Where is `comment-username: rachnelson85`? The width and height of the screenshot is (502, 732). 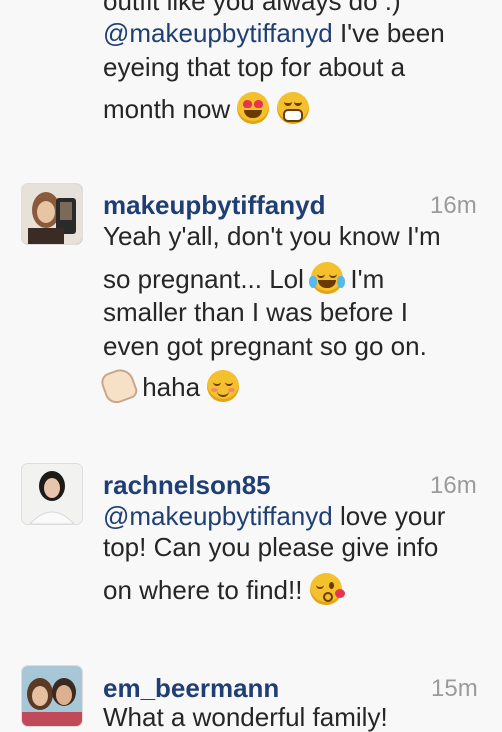
comment-username: rachnelson85 is located at coordinates (187, 485).